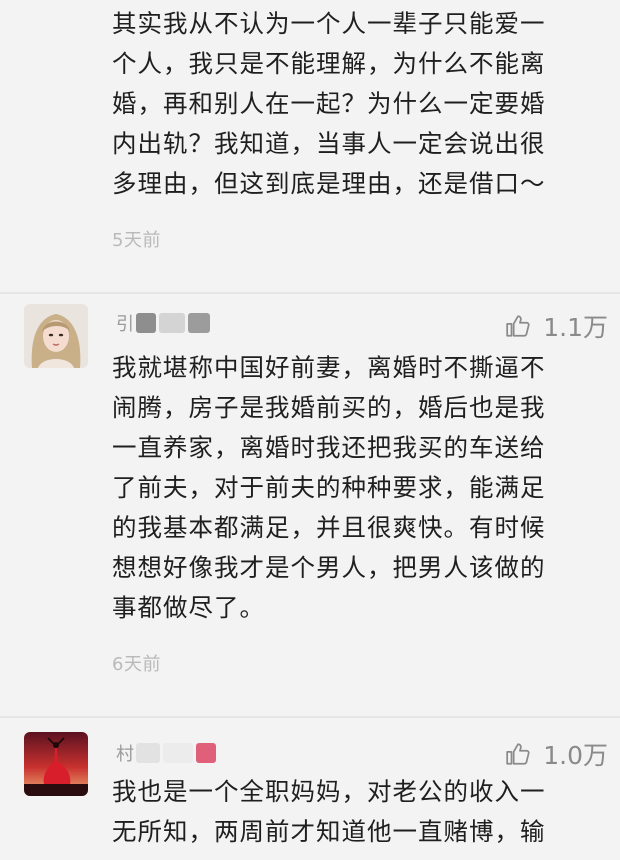 The image size is (620, 860). Describe the element at coordinates (136, 664) in the screenshot. I see `comment-time: 6天前` at that location.